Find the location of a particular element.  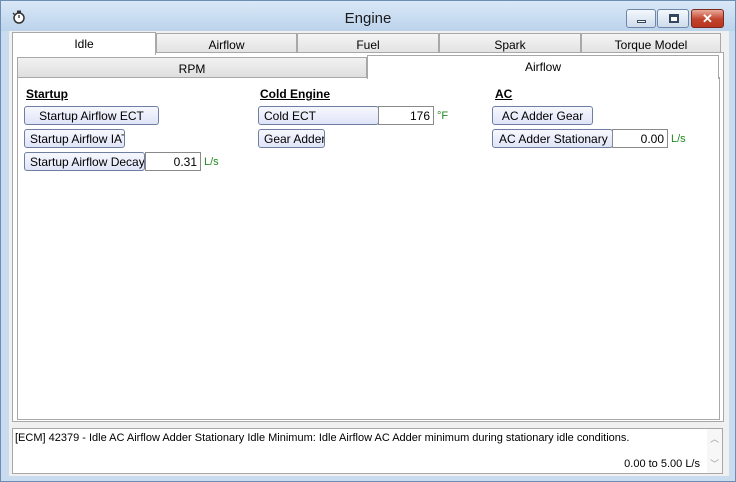

startup-airflow-iat-button: Startup Airflow IAT is located at coordinates (74, 138).